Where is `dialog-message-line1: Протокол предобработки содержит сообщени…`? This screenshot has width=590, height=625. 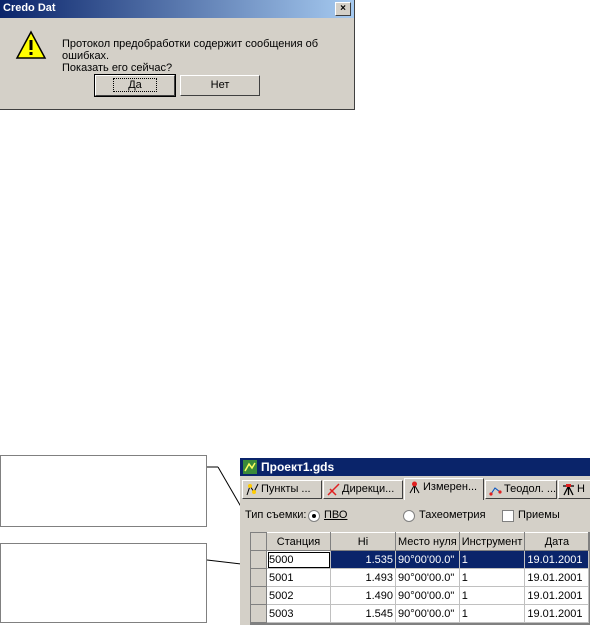 dialog-message-line1: Протокол предобработки содержит сообщени… is located at coordinates (190, 50).